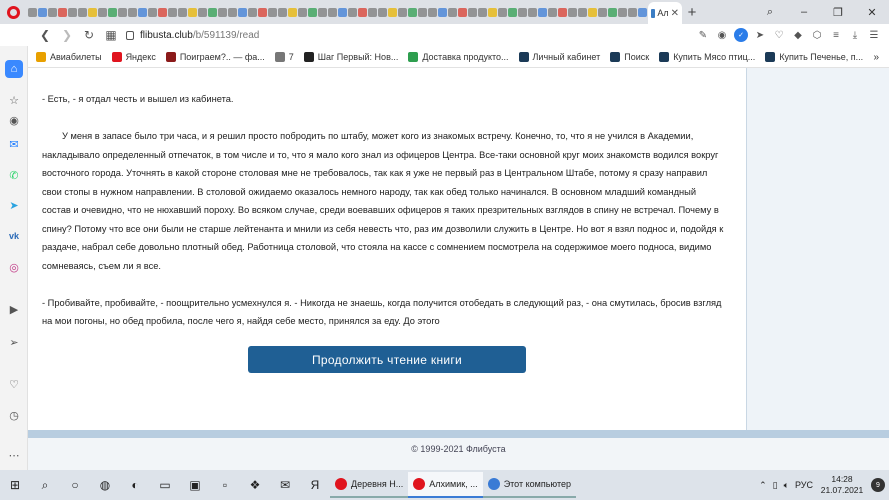 This screenshot has width=889, height=500. Describe the element at coordinates (14, 100) in the screenshot. I see `sidebar-speed-dial-icon: ☆` at that location.